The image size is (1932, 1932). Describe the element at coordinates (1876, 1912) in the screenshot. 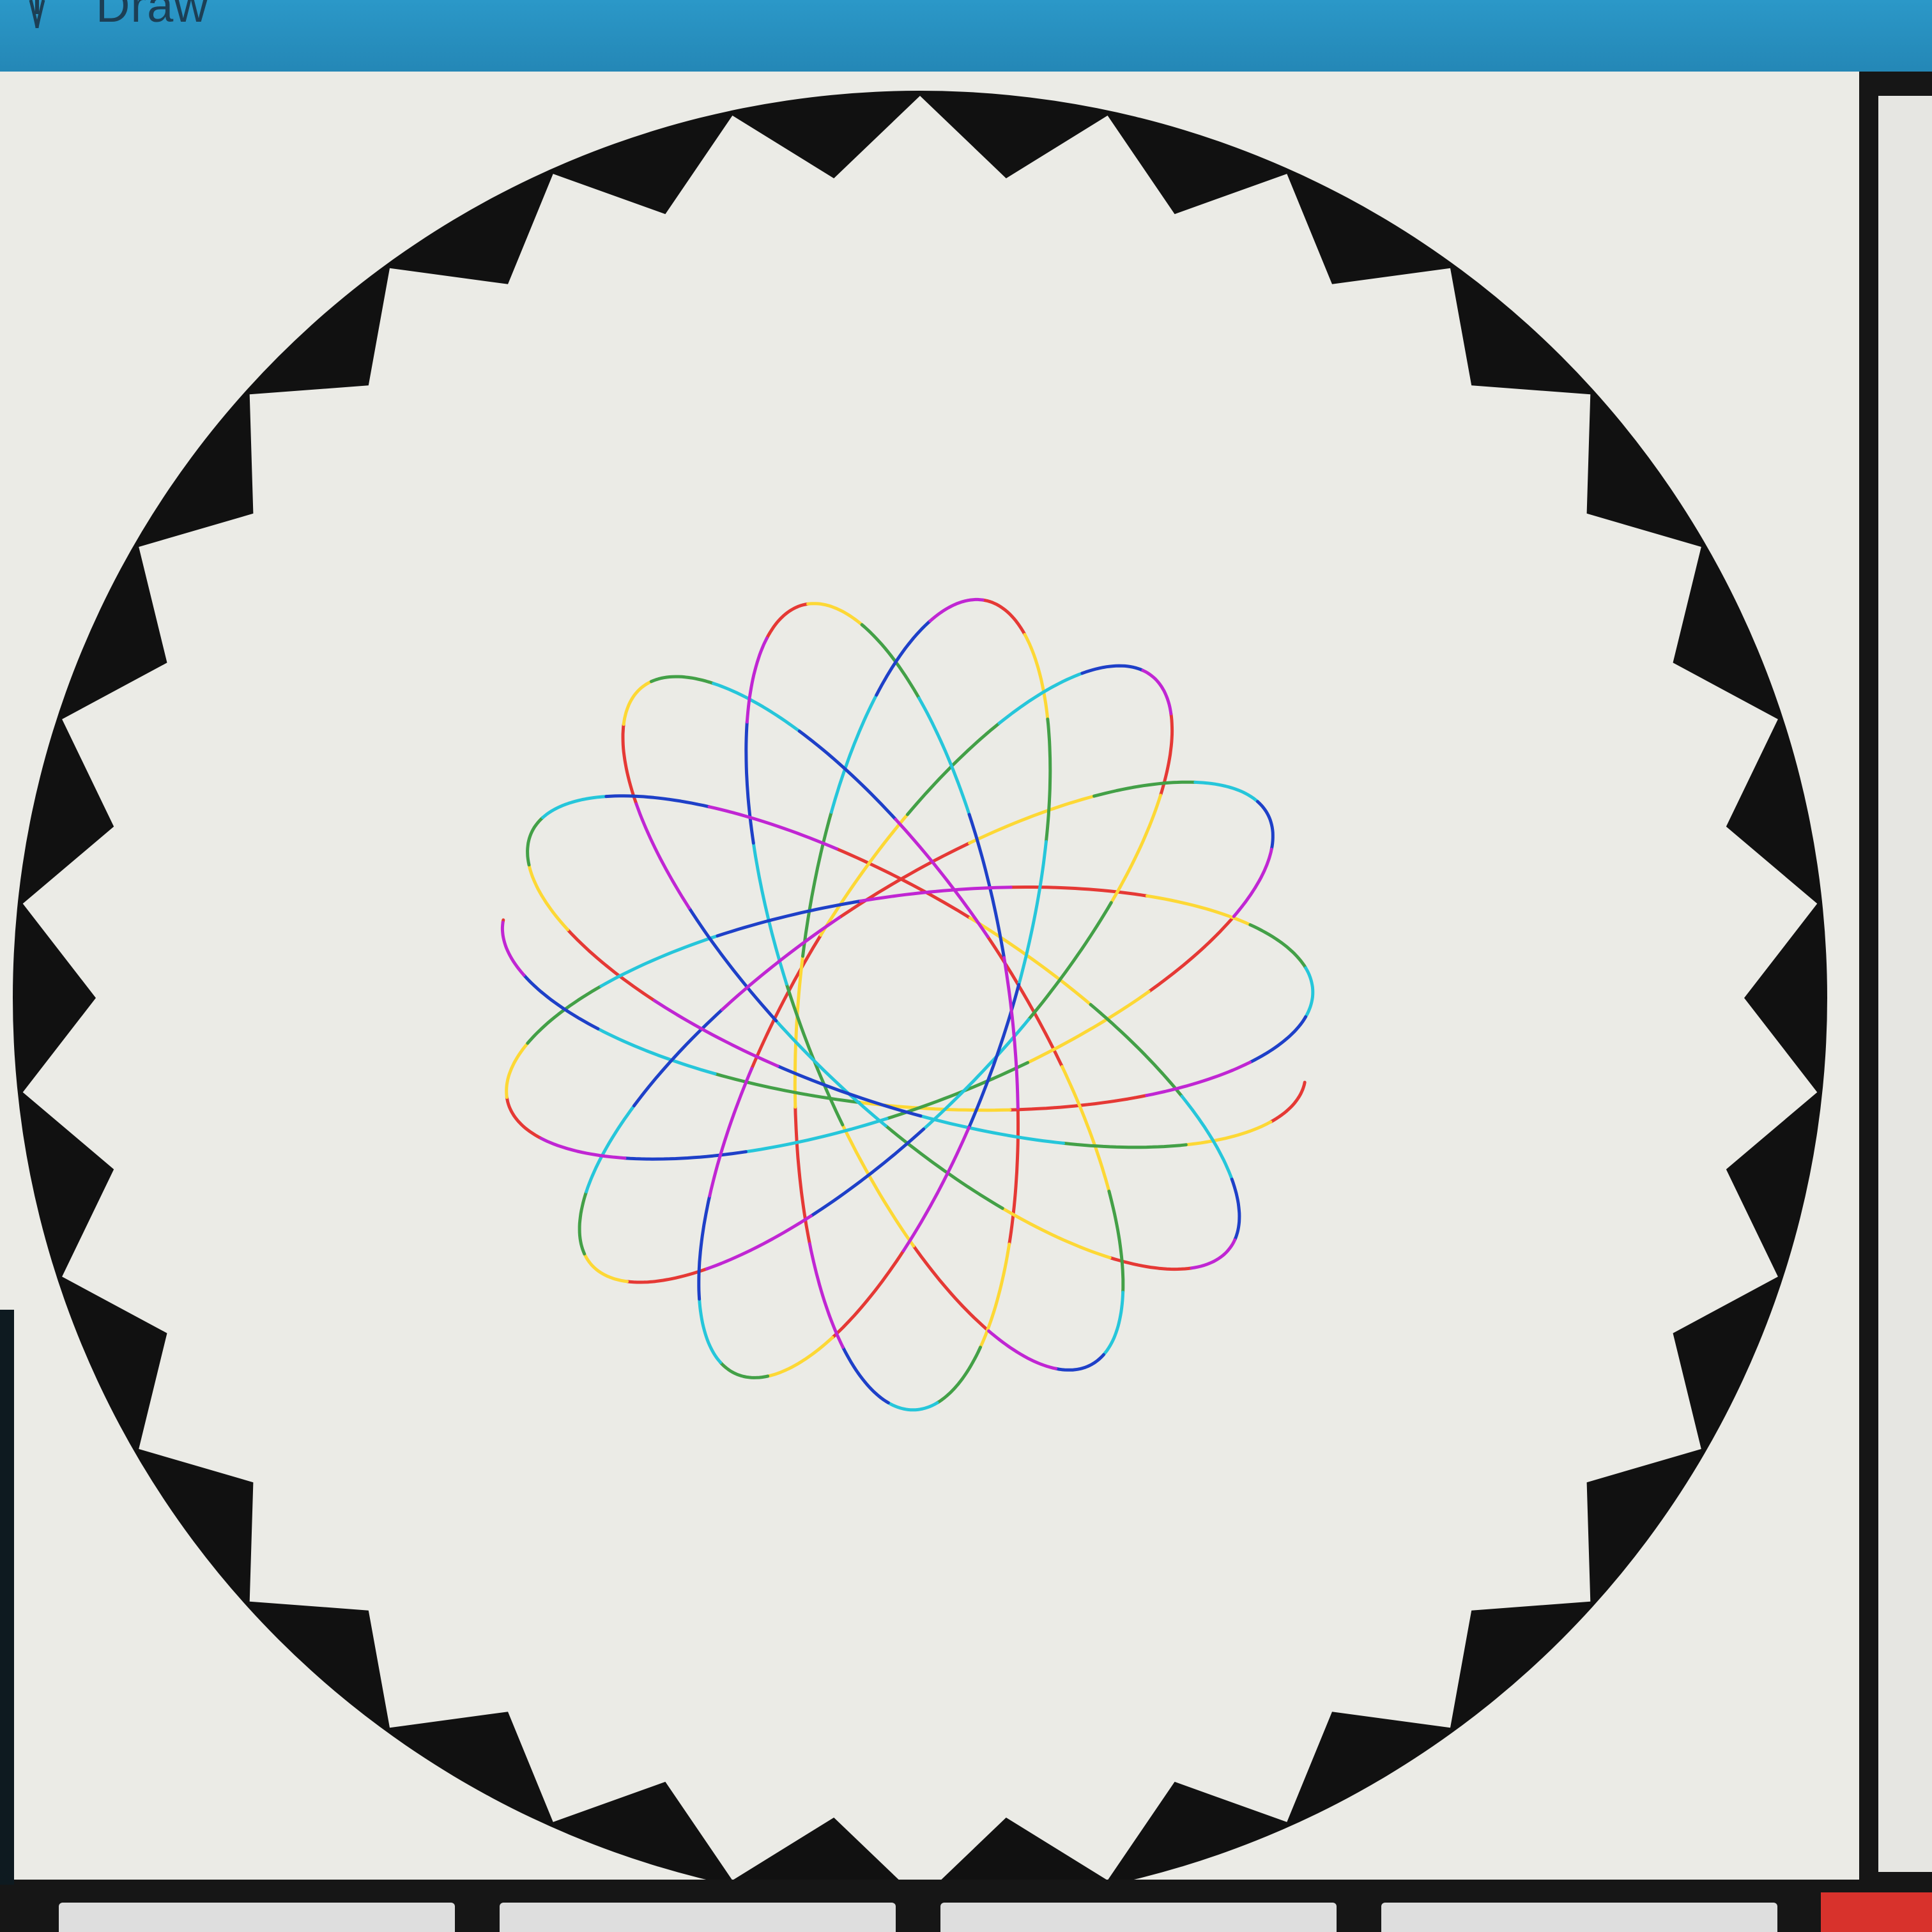

I see `color-swatch-red` at that location.